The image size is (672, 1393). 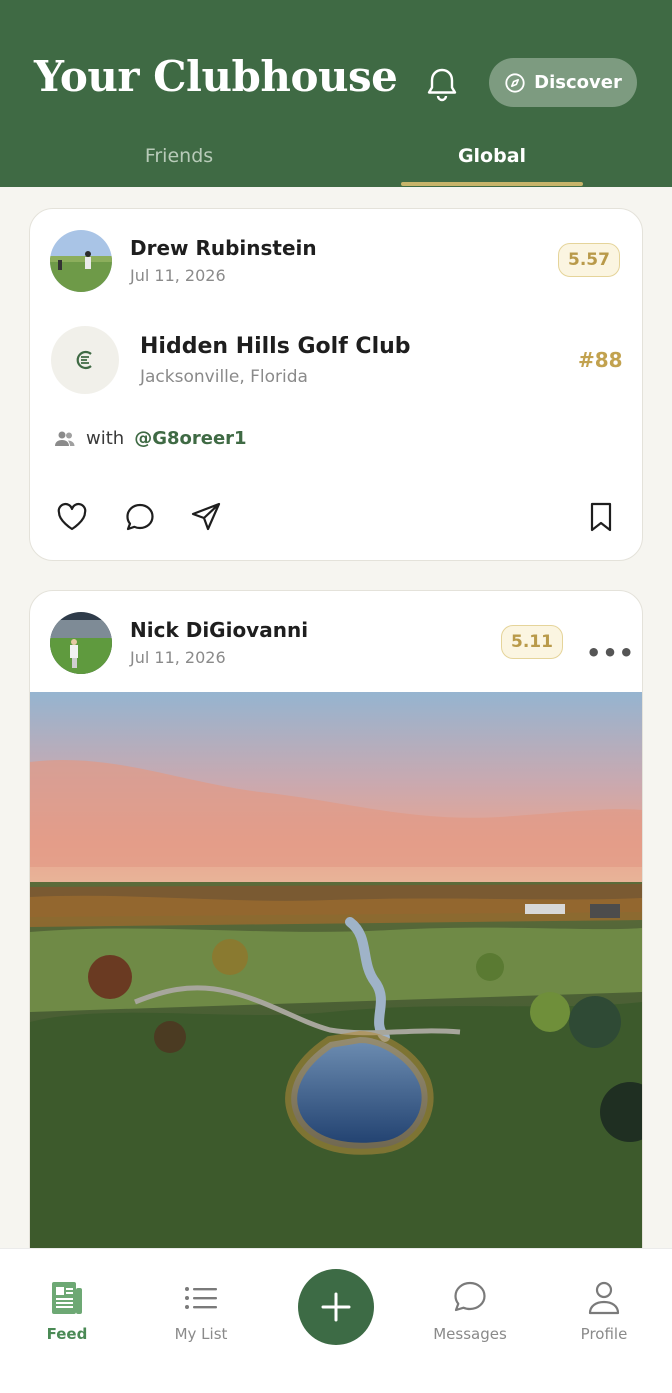 I want to click on bottom-tab-bar: Feed My List Messages Profile, so click(x=336, y=1320).